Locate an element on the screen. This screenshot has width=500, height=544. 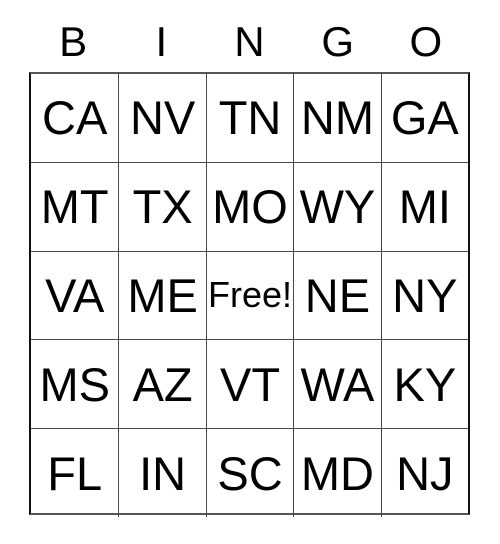
bingo-cell-label: NE is located at coordinates (337, 295).